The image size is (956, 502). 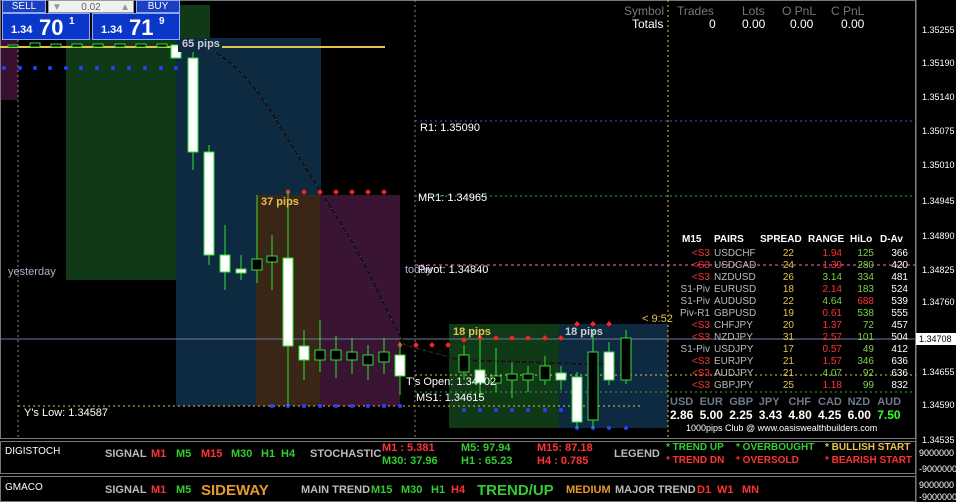 I want to click on col-head-m15: M15, so click(x=692, y=239).